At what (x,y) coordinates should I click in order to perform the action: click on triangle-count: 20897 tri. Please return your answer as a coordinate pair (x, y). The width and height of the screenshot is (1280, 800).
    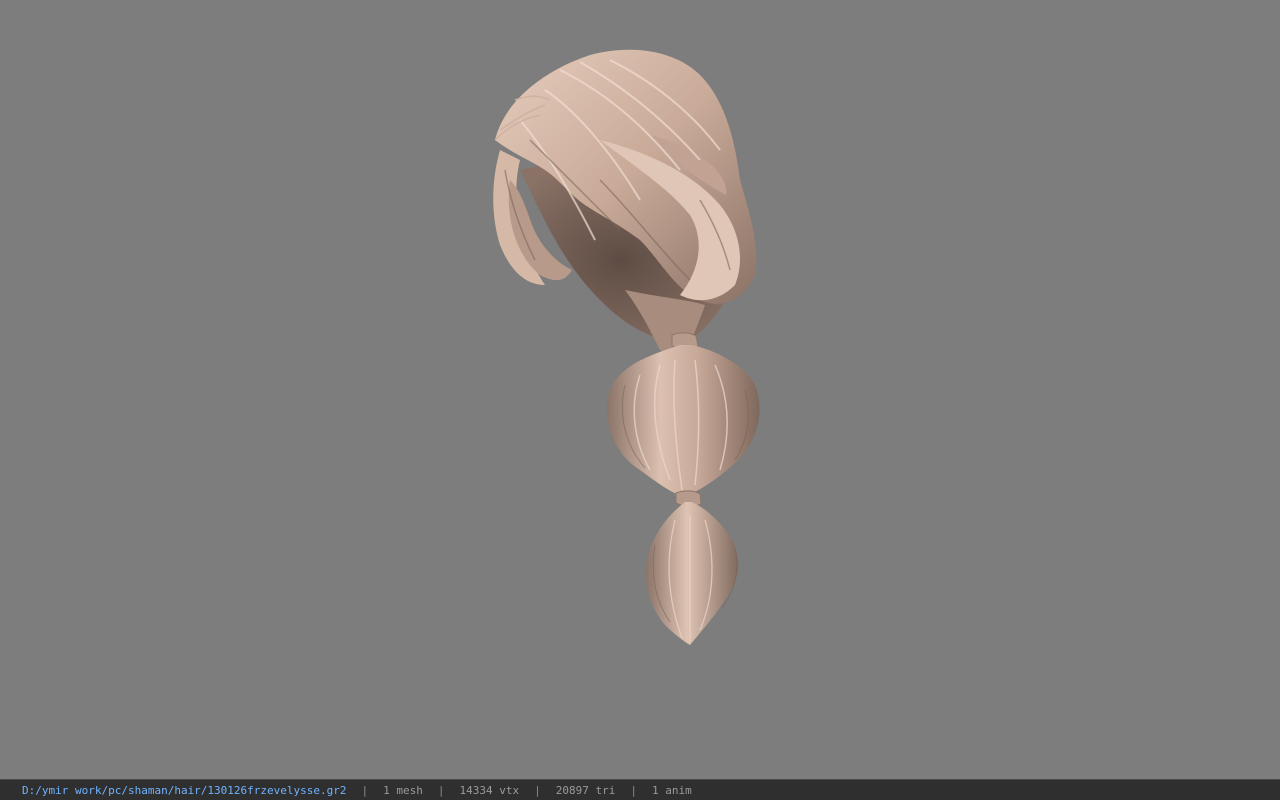
    Looking at the image, I should click on (585, 790).